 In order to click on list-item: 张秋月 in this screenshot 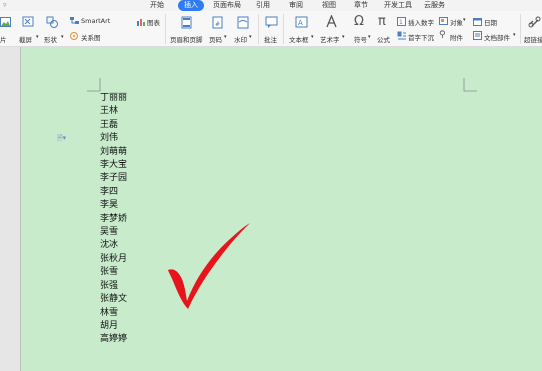, I will do `click(114, 258)`.